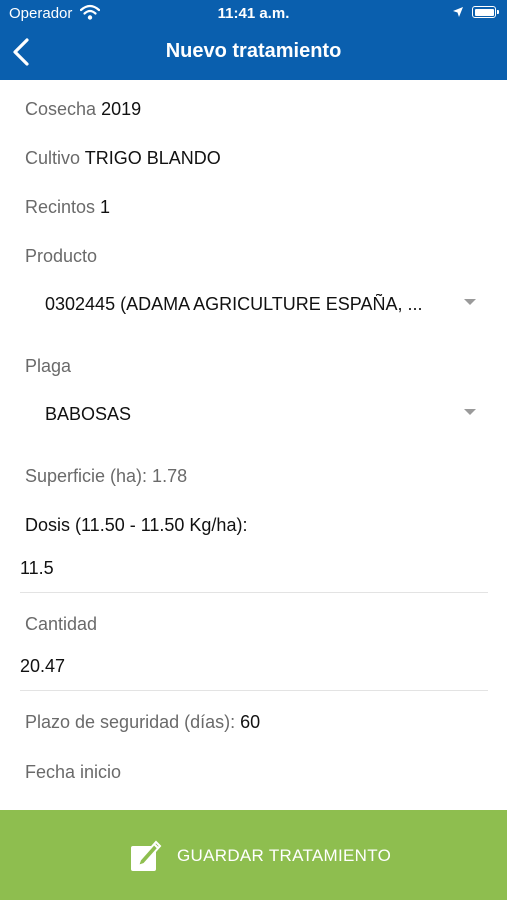 The height and width of the screenshot is (900, 507). What do you see at coordinates (284, 855) in the screenshot?
I see `save-button-label: GUARDAR TRATAMIENTO` at bounding box center [284, 855].